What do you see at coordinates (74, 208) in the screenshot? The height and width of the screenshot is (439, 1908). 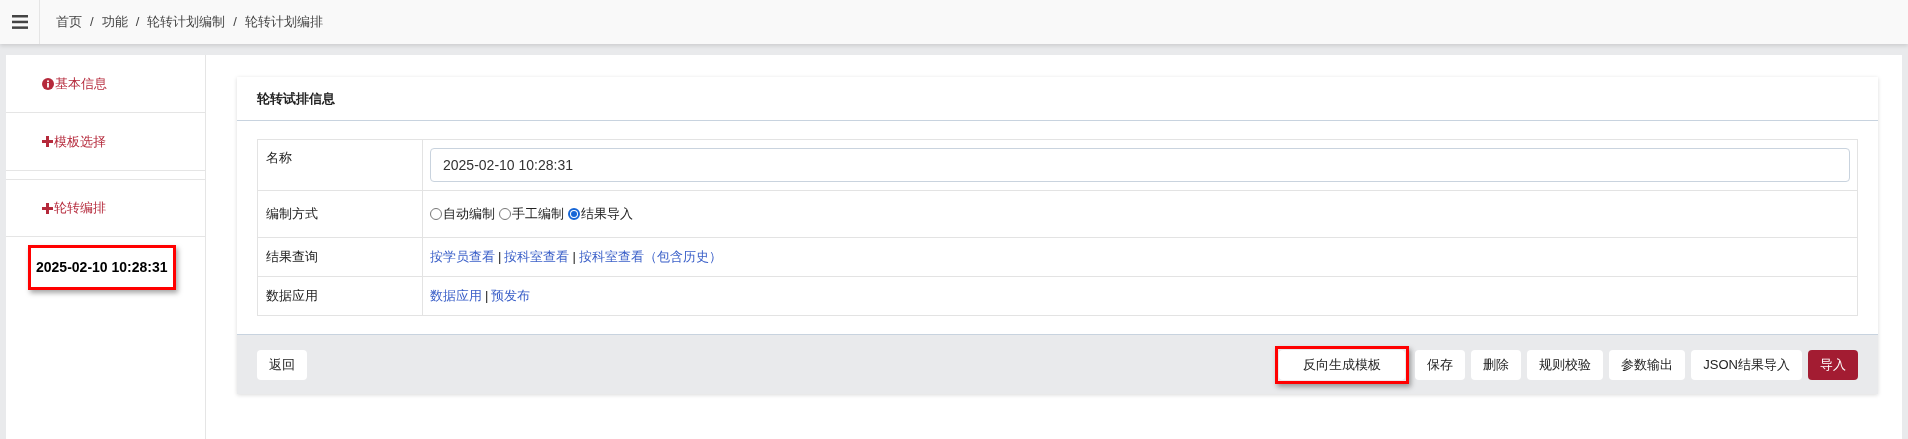 I see `sidebar-item: 轮转编排` at bounding box center [74, 208].